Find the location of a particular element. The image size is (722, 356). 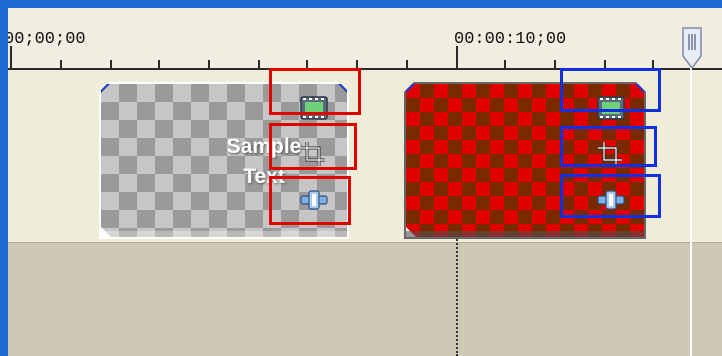

ruler-time-start: 00;00;00 is located at coordinates (47, 39).